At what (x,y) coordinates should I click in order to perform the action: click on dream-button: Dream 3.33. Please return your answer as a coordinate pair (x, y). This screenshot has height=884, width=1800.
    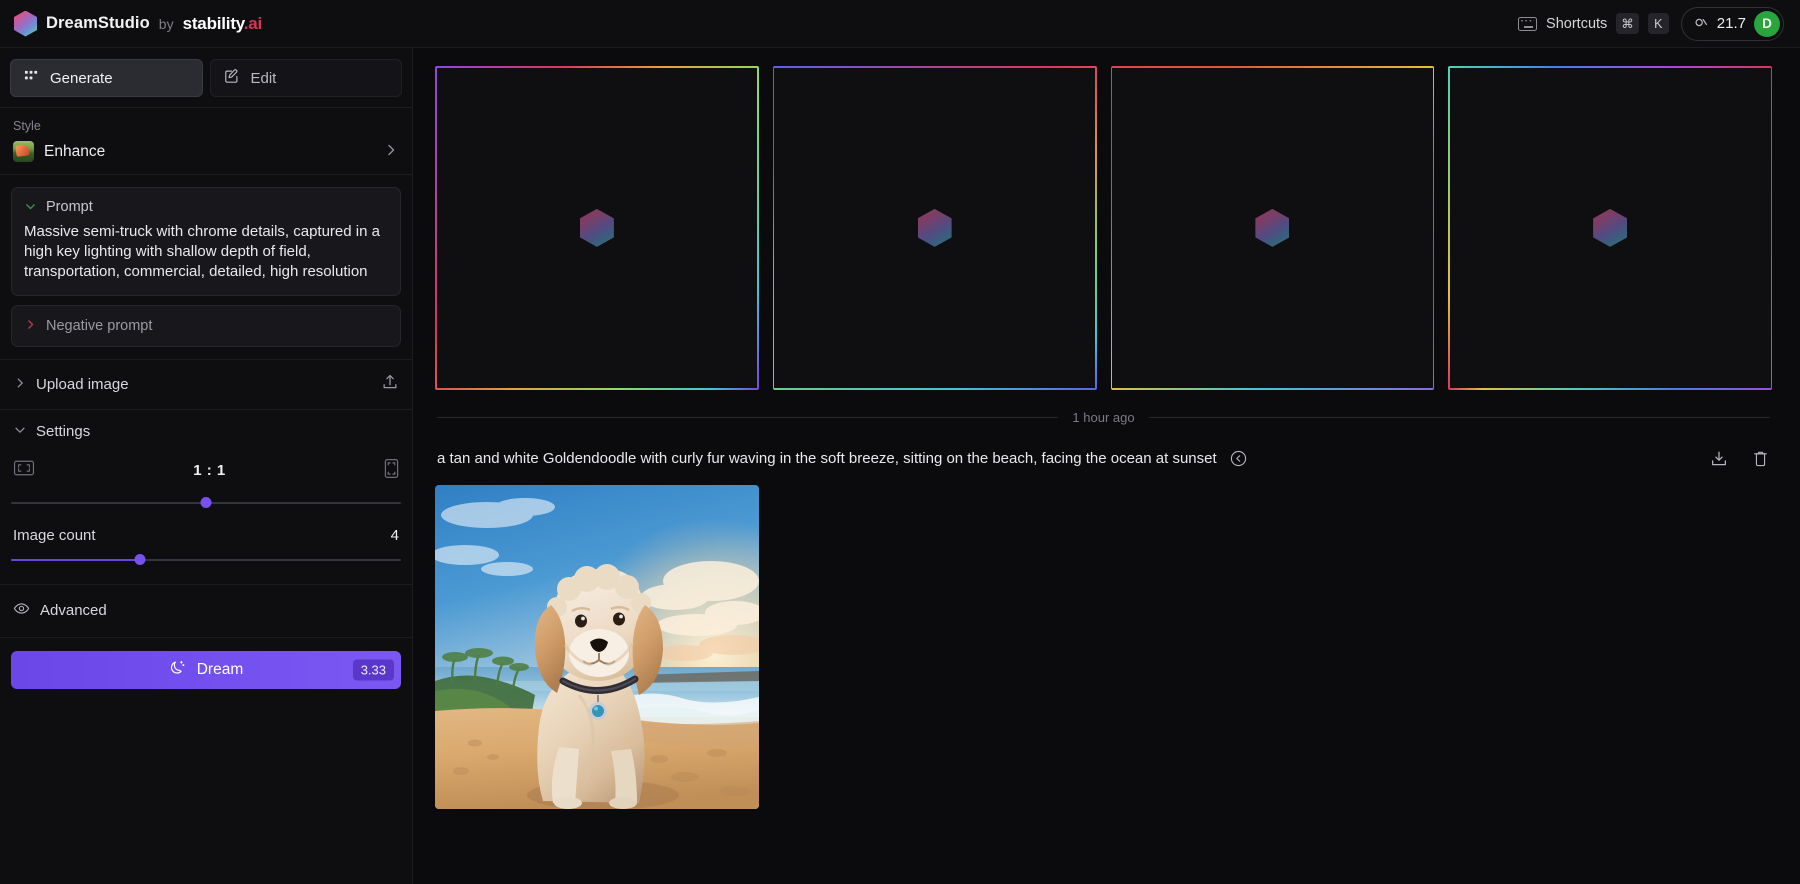
    Looking at the image, I should click on (206, 669).